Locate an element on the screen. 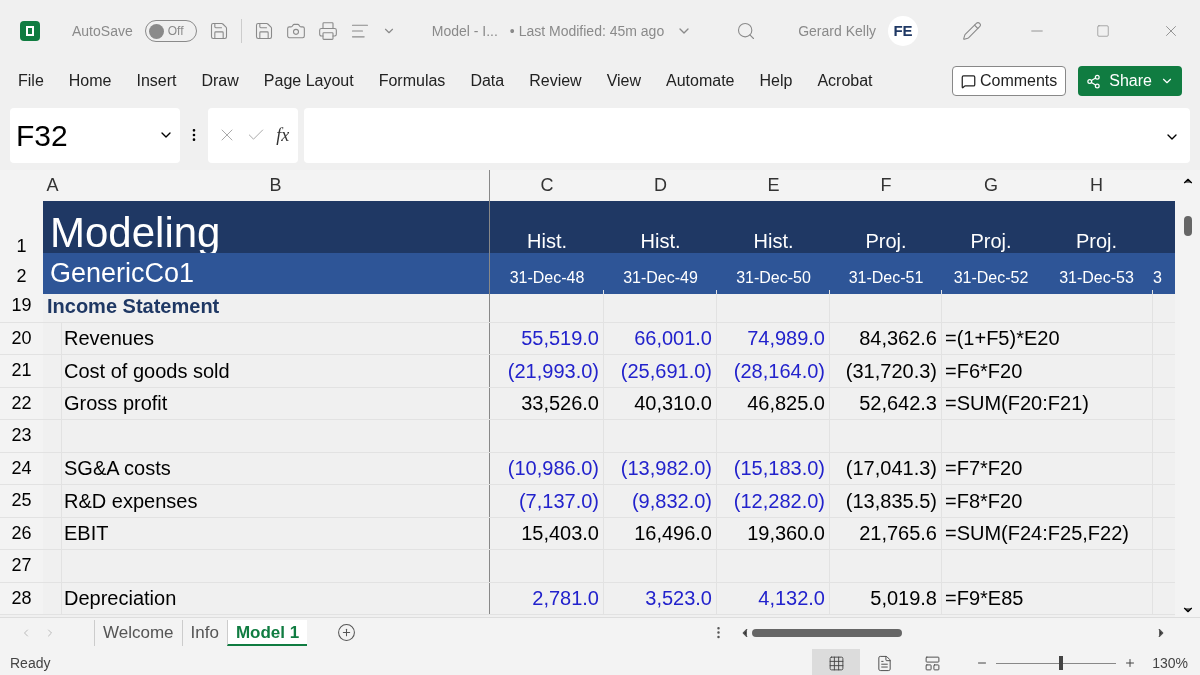 The width and height of the screenshot is (1200, 675). row-label: EBIT is located at coordinates (86, 534).